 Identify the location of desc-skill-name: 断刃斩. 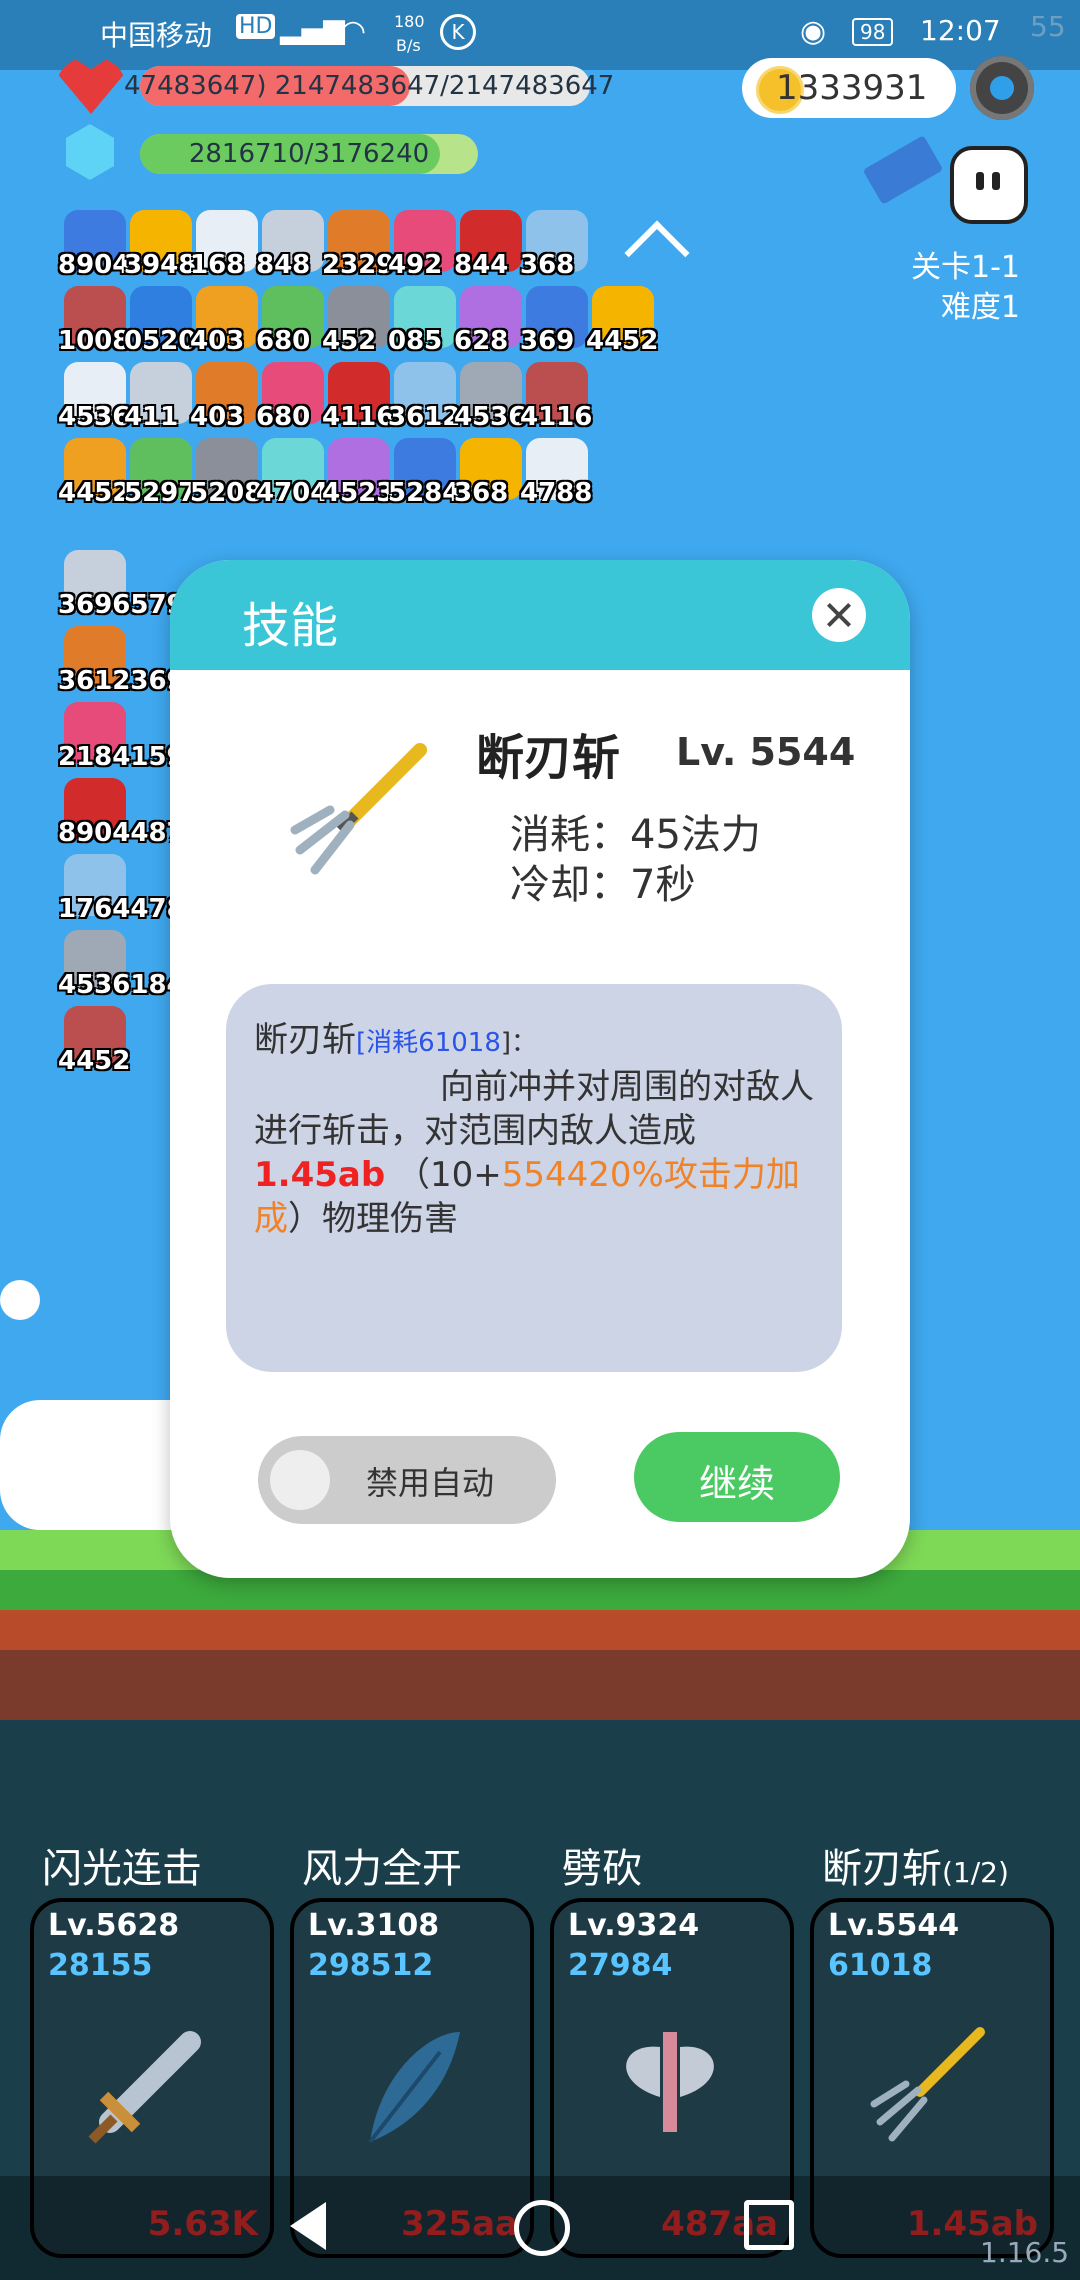
(305, 1040).